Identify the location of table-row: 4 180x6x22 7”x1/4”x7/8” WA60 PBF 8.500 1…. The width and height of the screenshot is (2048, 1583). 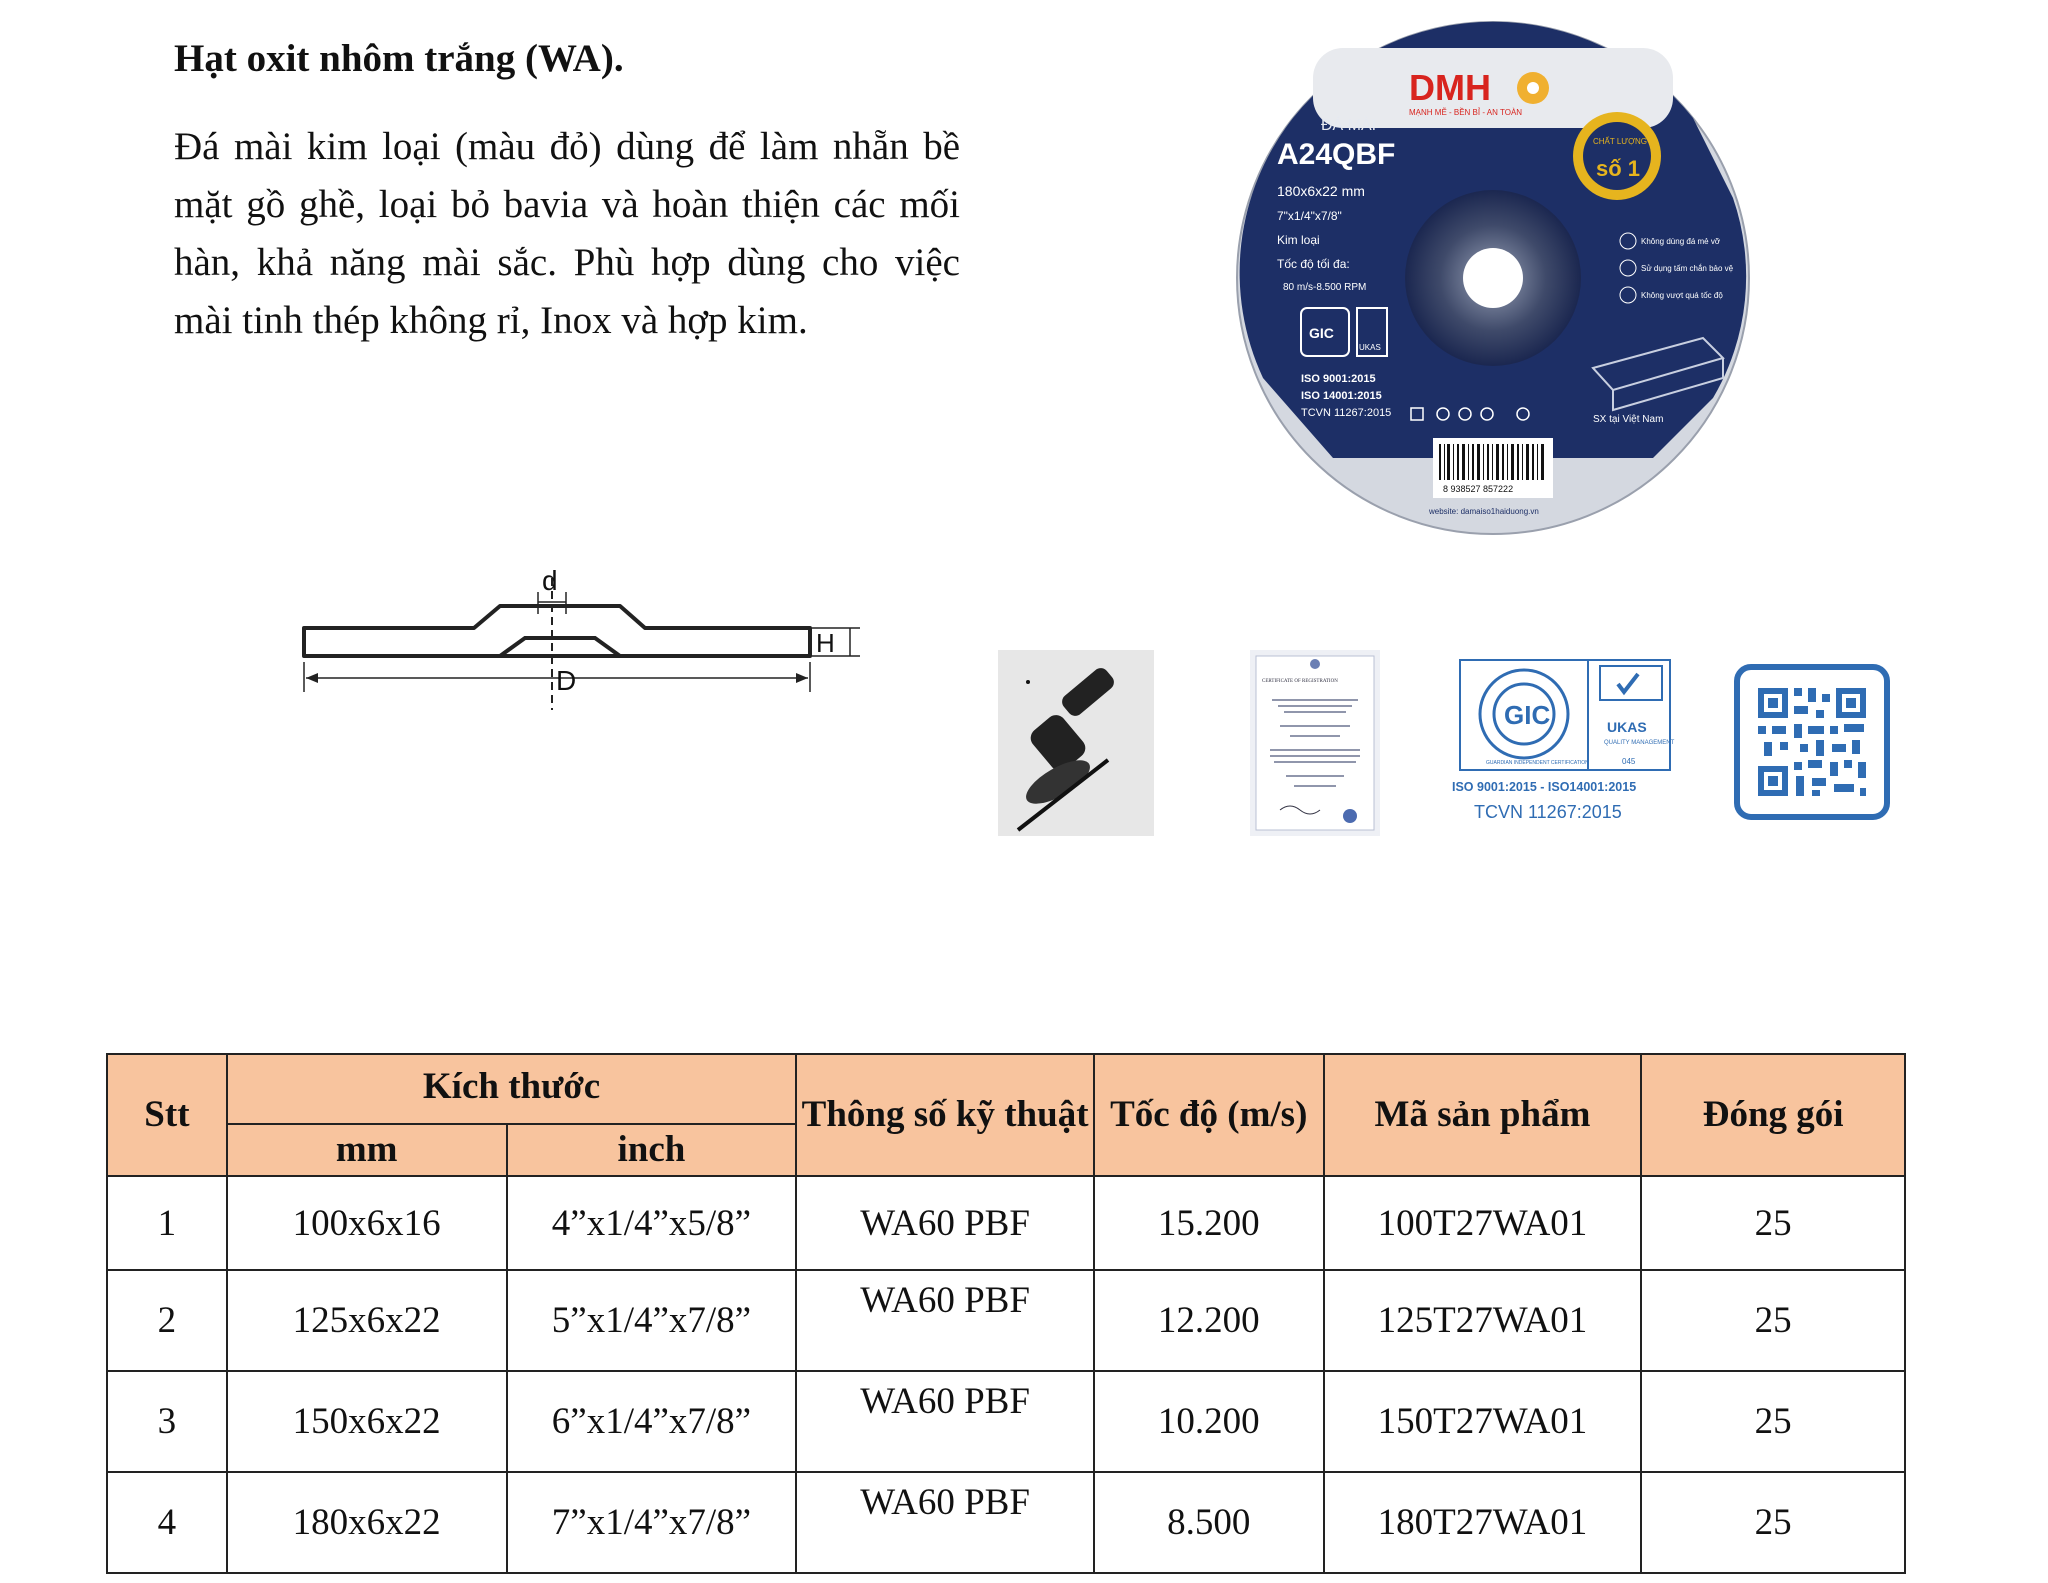
(1006, 1522).